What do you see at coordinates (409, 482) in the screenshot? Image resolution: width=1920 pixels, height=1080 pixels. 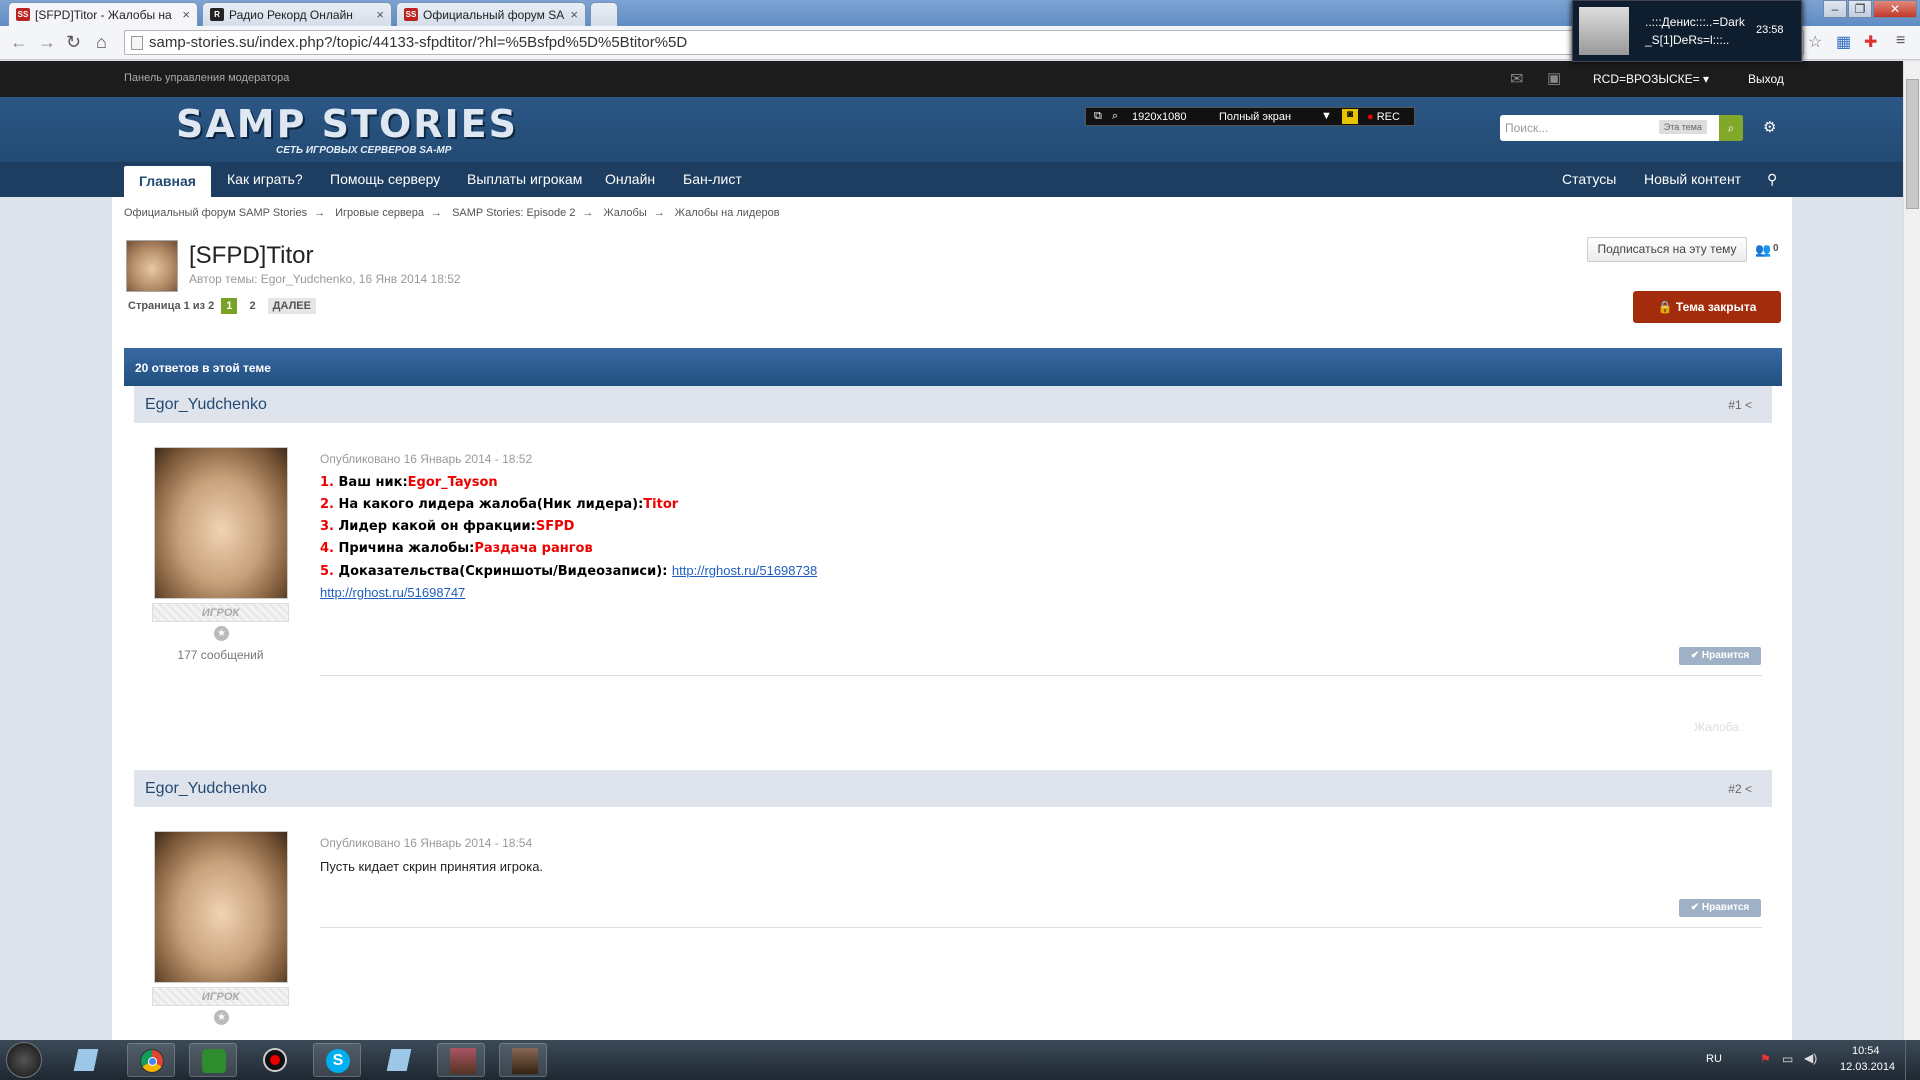 I see `post-line: 1. Ваш ник:Egor_Tayson` at bounding box center [409, 482].